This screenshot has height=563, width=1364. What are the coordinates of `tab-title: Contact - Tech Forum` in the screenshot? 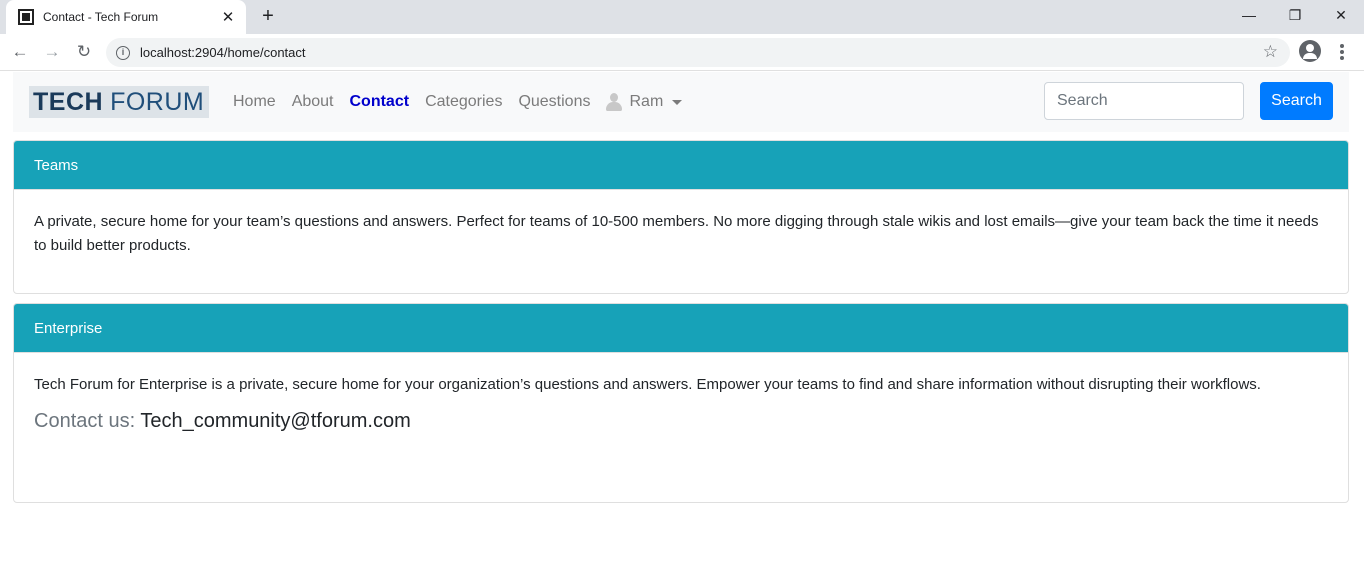 It's located at (101, 17).